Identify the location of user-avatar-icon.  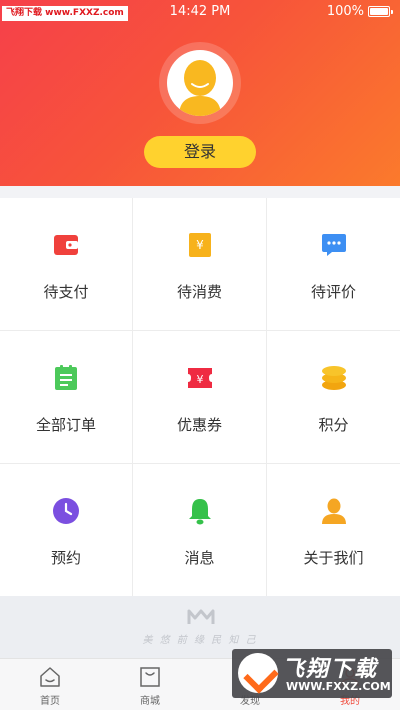
(200, 88).